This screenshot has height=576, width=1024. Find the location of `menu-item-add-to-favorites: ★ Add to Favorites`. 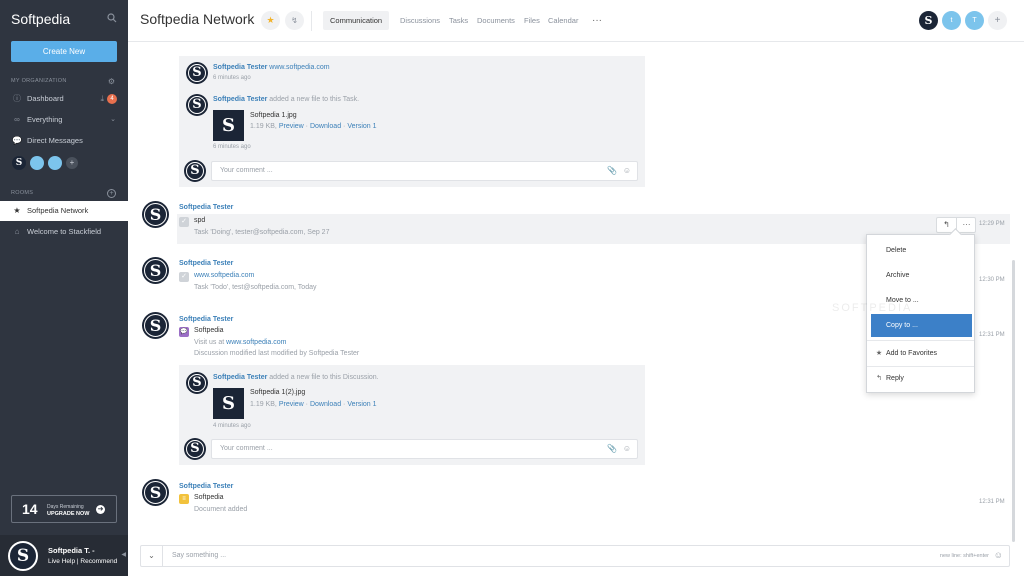

menu-item-add-to-favorites: ★ Add to Favorites is located at coordinates (921, 353).